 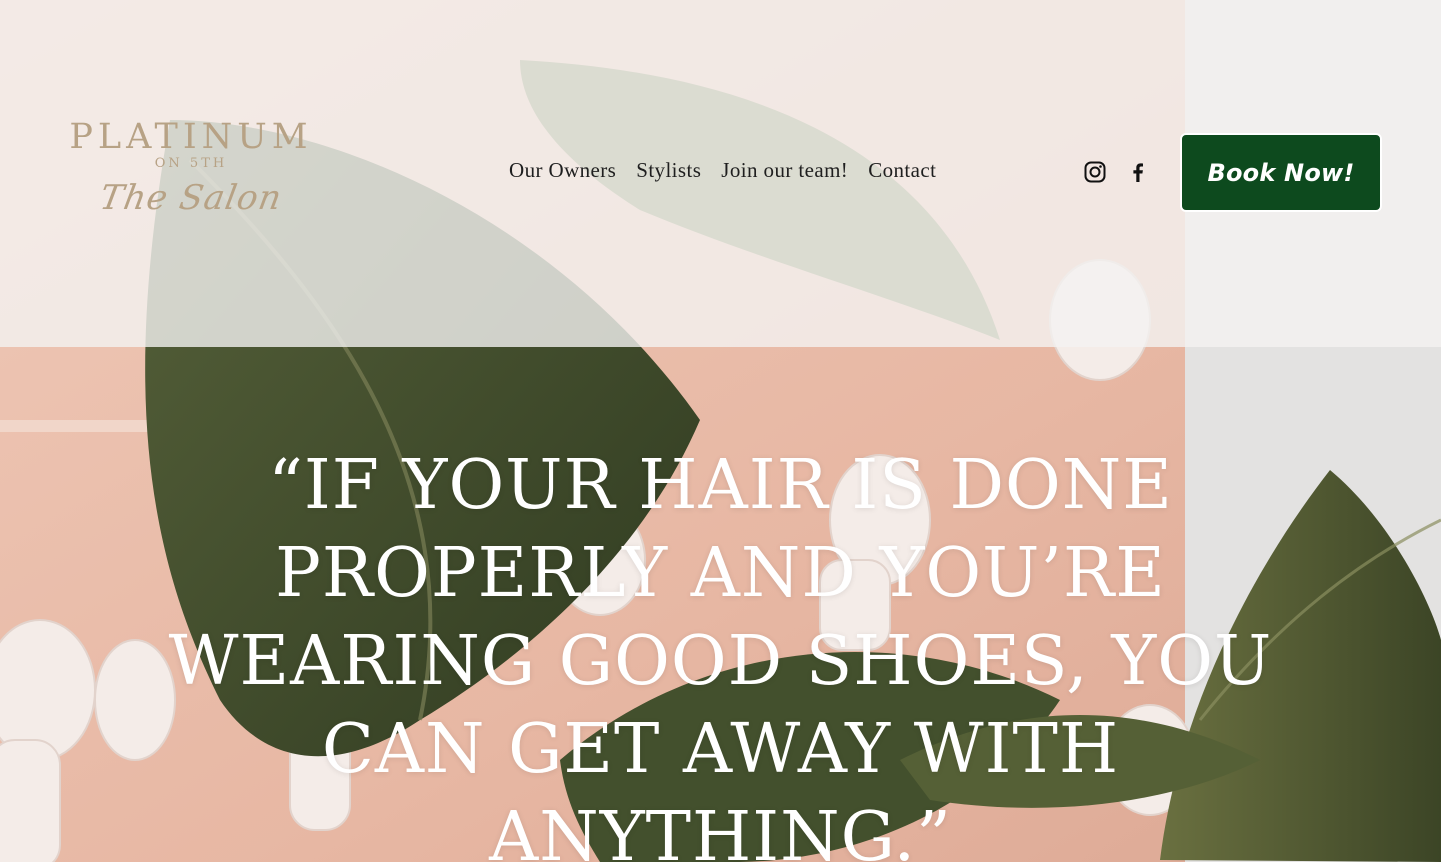 What do you see at coordinates (562, 170) in the screenshot?
I see `nav-item-our-owners: Our Owners` at bounding box center [562, 170].